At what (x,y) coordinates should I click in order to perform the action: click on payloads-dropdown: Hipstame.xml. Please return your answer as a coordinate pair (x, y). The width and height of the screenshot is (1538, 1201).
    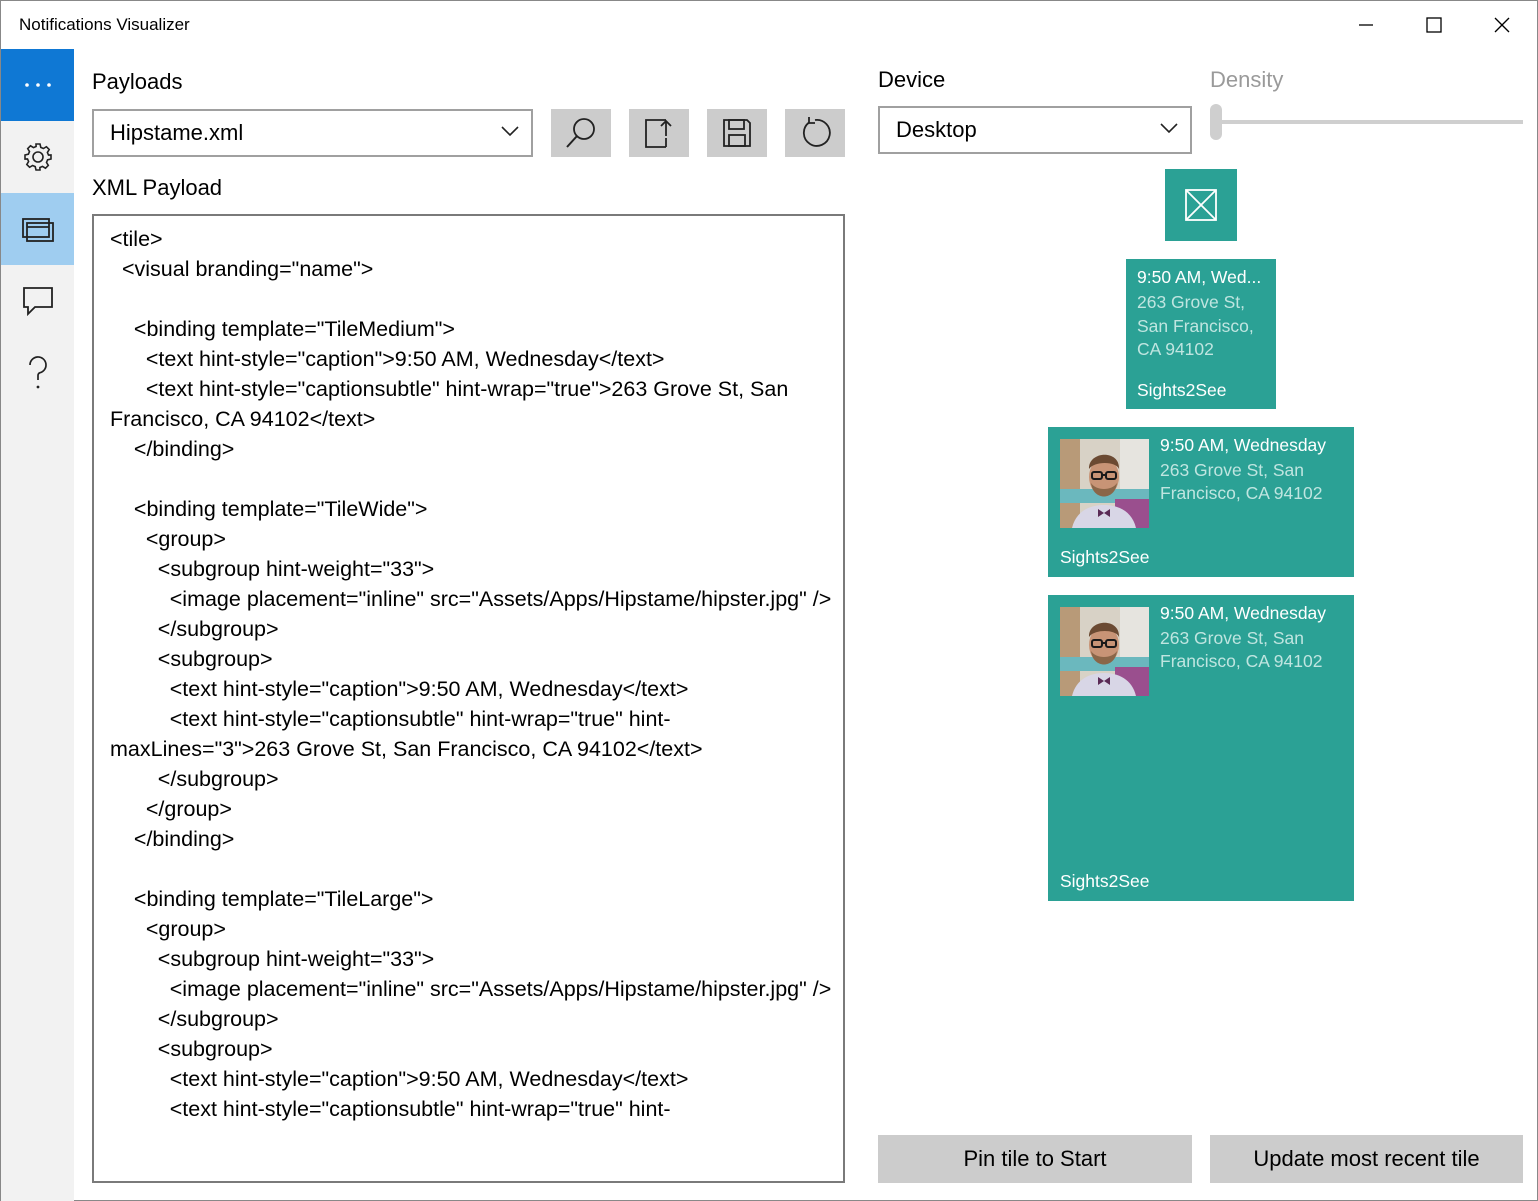
    Looking at the image, I should click on (312, 133).